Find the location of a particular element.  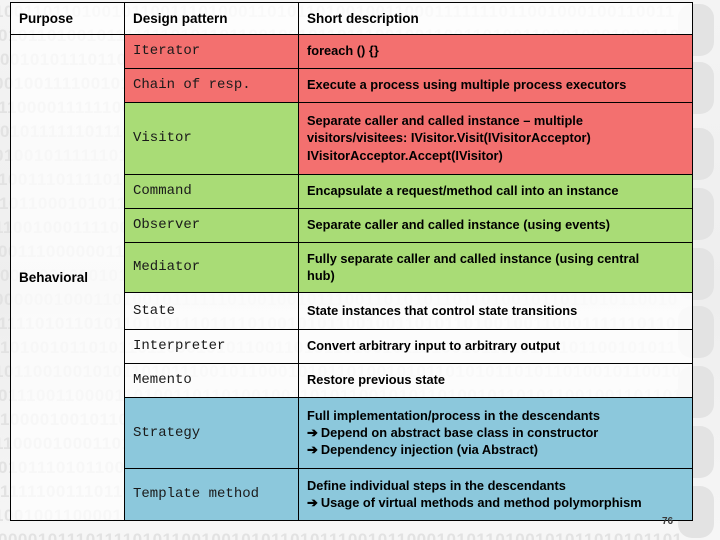

table-header: Purpose Design pattern Short description is located at coordinates (351, 18).